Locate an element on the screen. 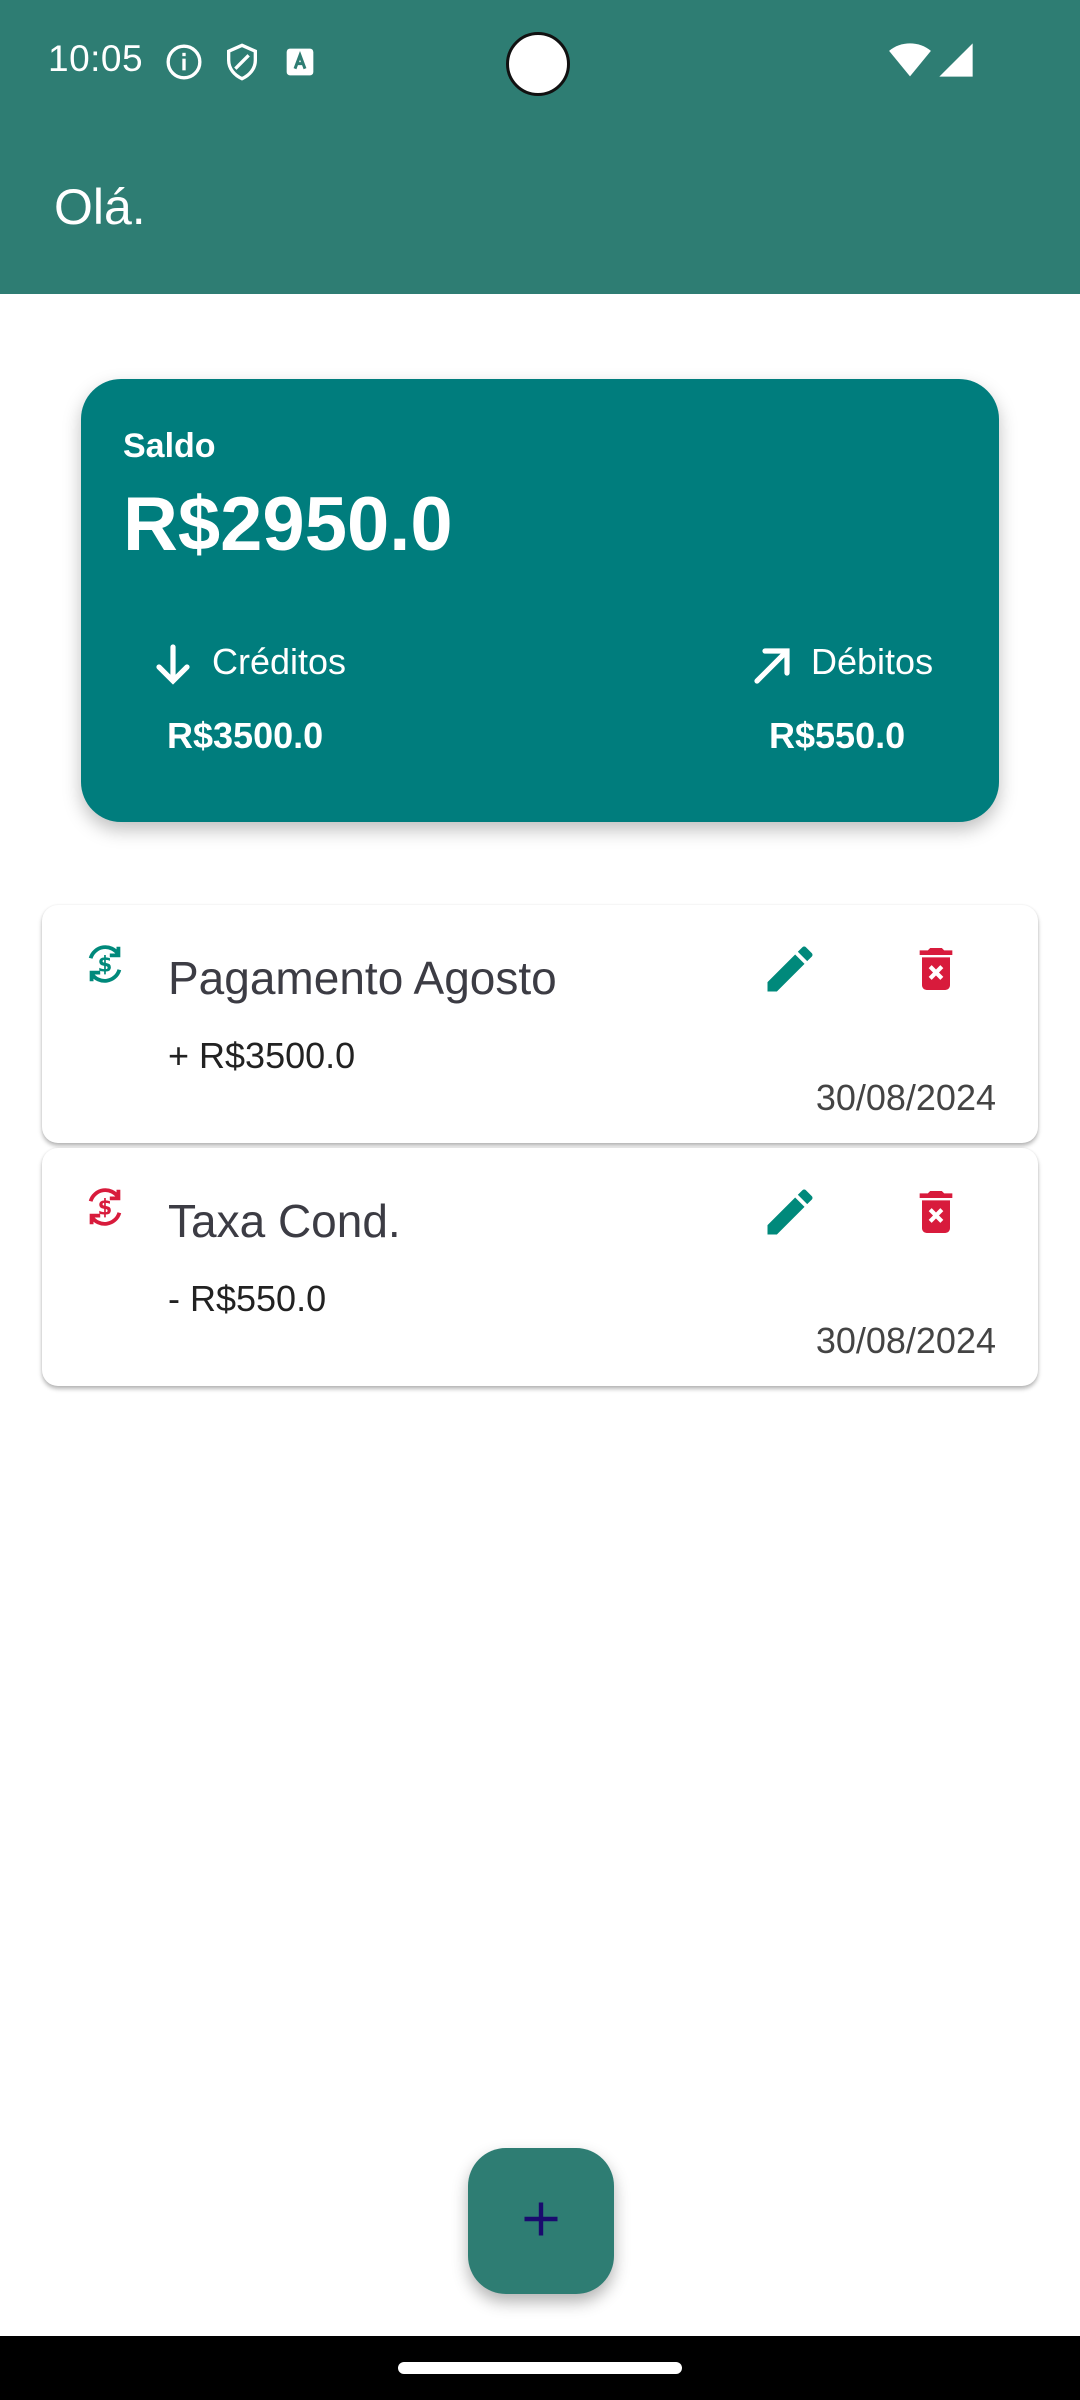 The image size is (1080, 2400). app-bar: 10:05 Olá. is located at coordinates (540, 147).